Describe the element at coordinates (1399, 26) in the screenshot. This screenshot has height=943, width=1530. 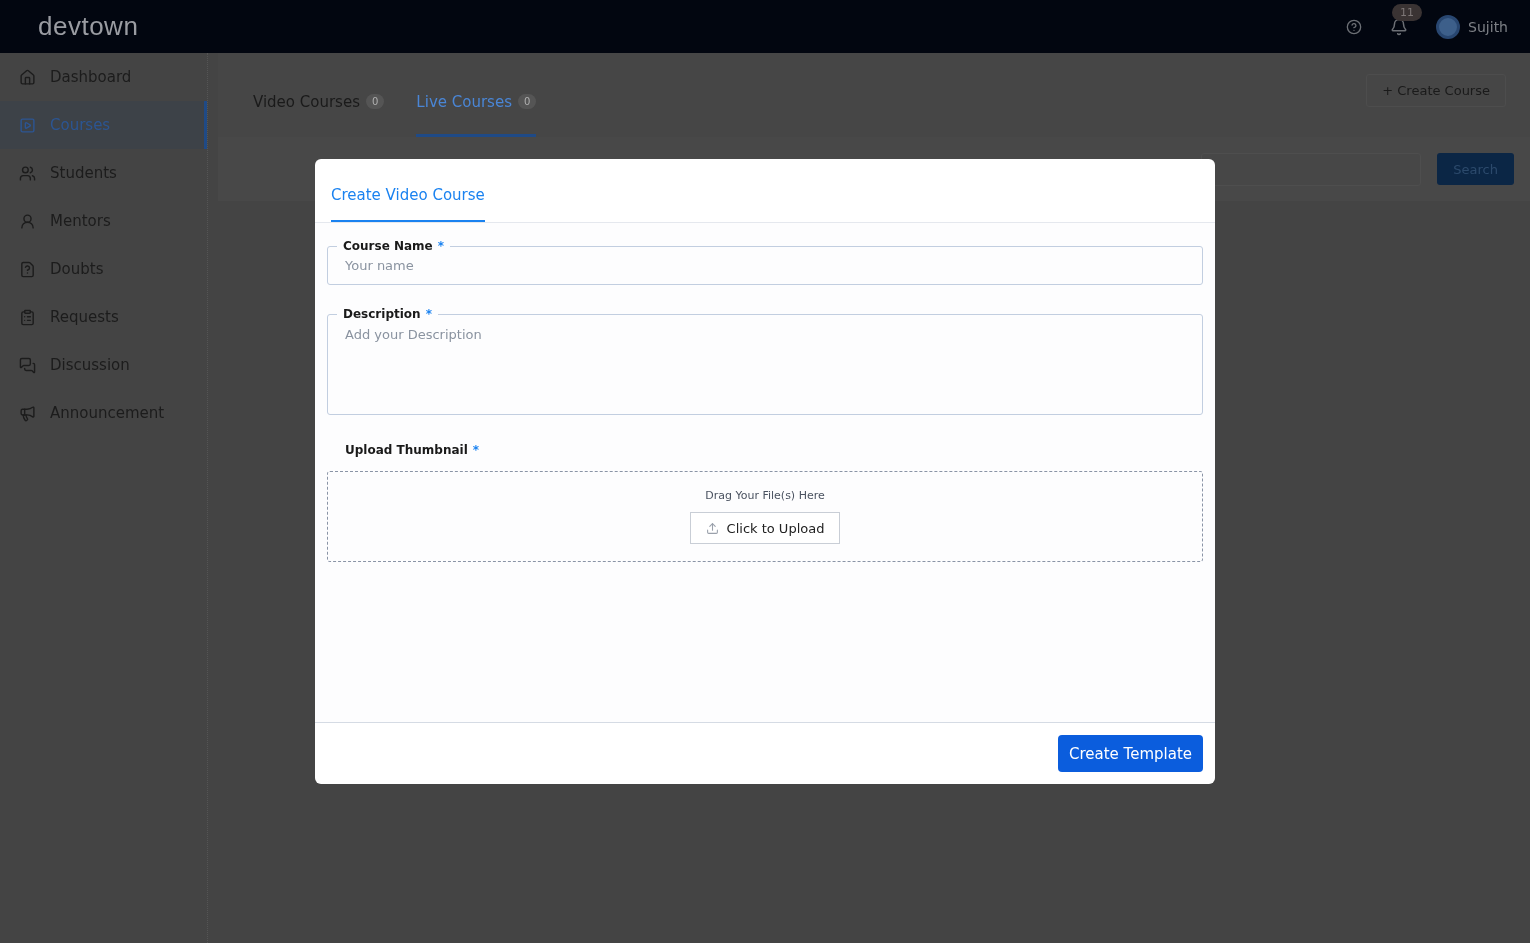
I see `notification-bell-icon` at that location.